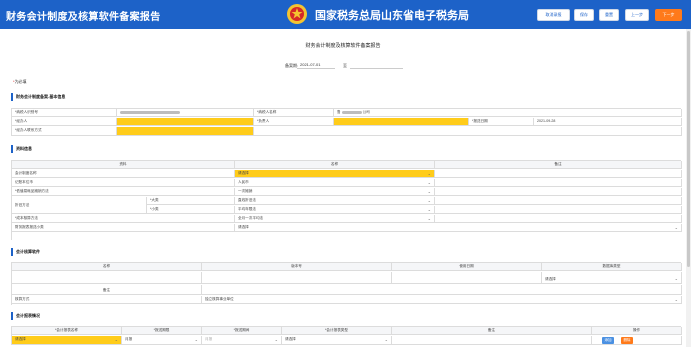 This screenshot has width=691, height=347. I want to click on taxpayer-id-value, so click(185, 113).